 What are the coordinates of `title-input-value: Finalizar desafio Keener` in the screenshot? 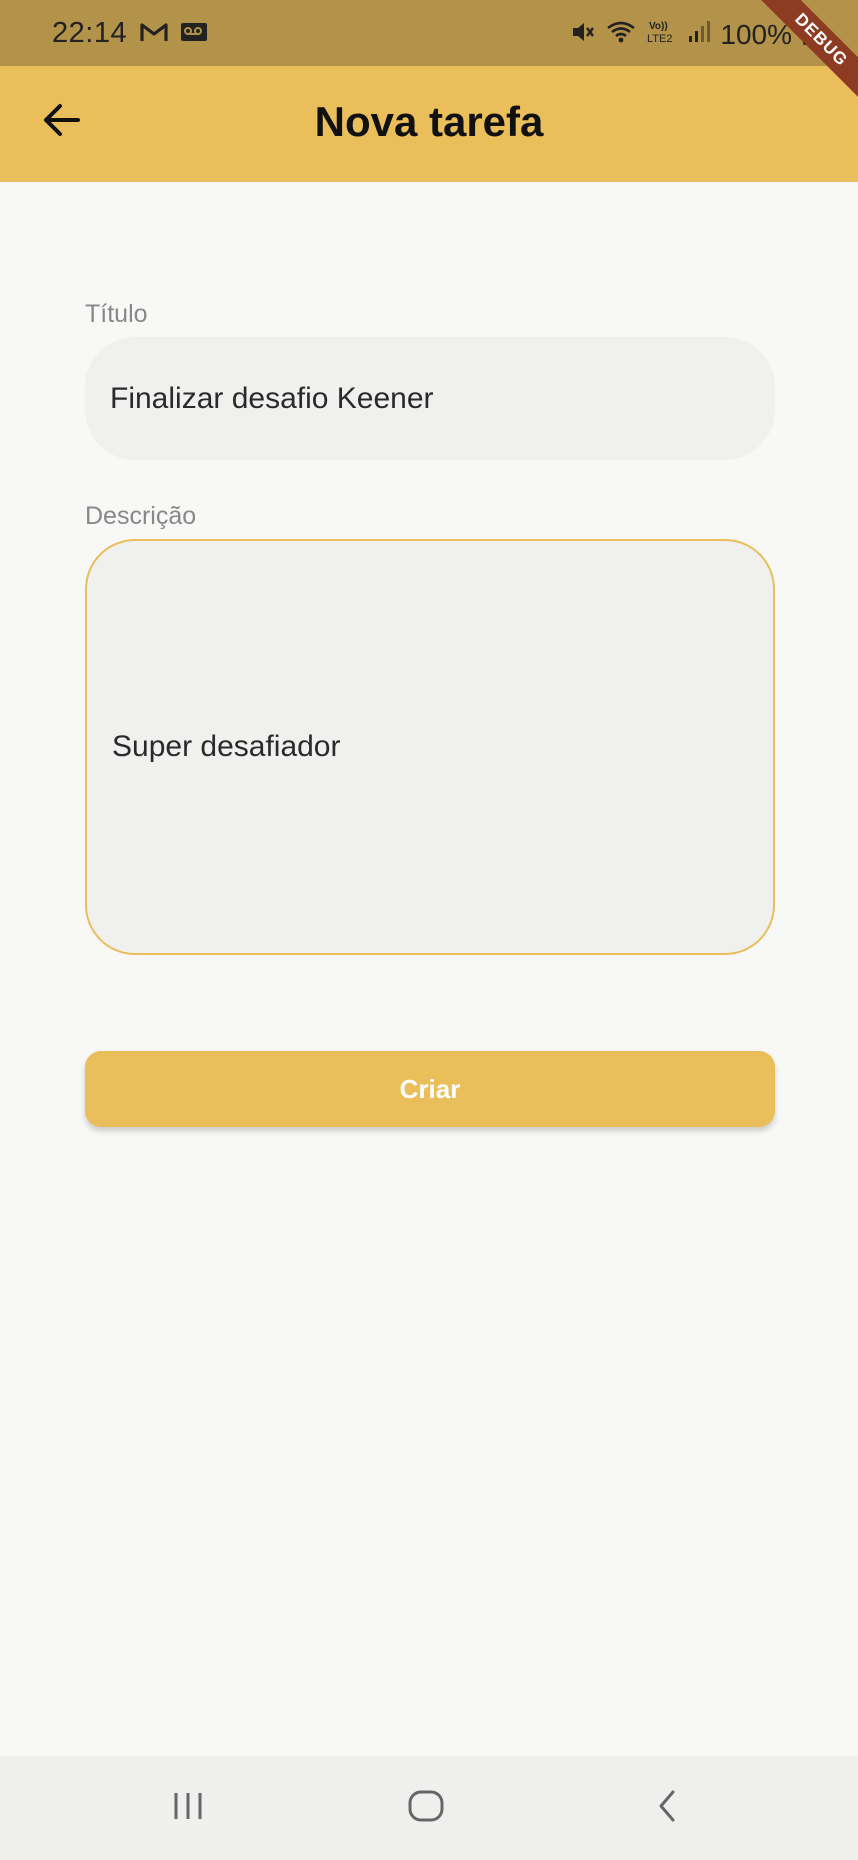 It's located at (272, 398).